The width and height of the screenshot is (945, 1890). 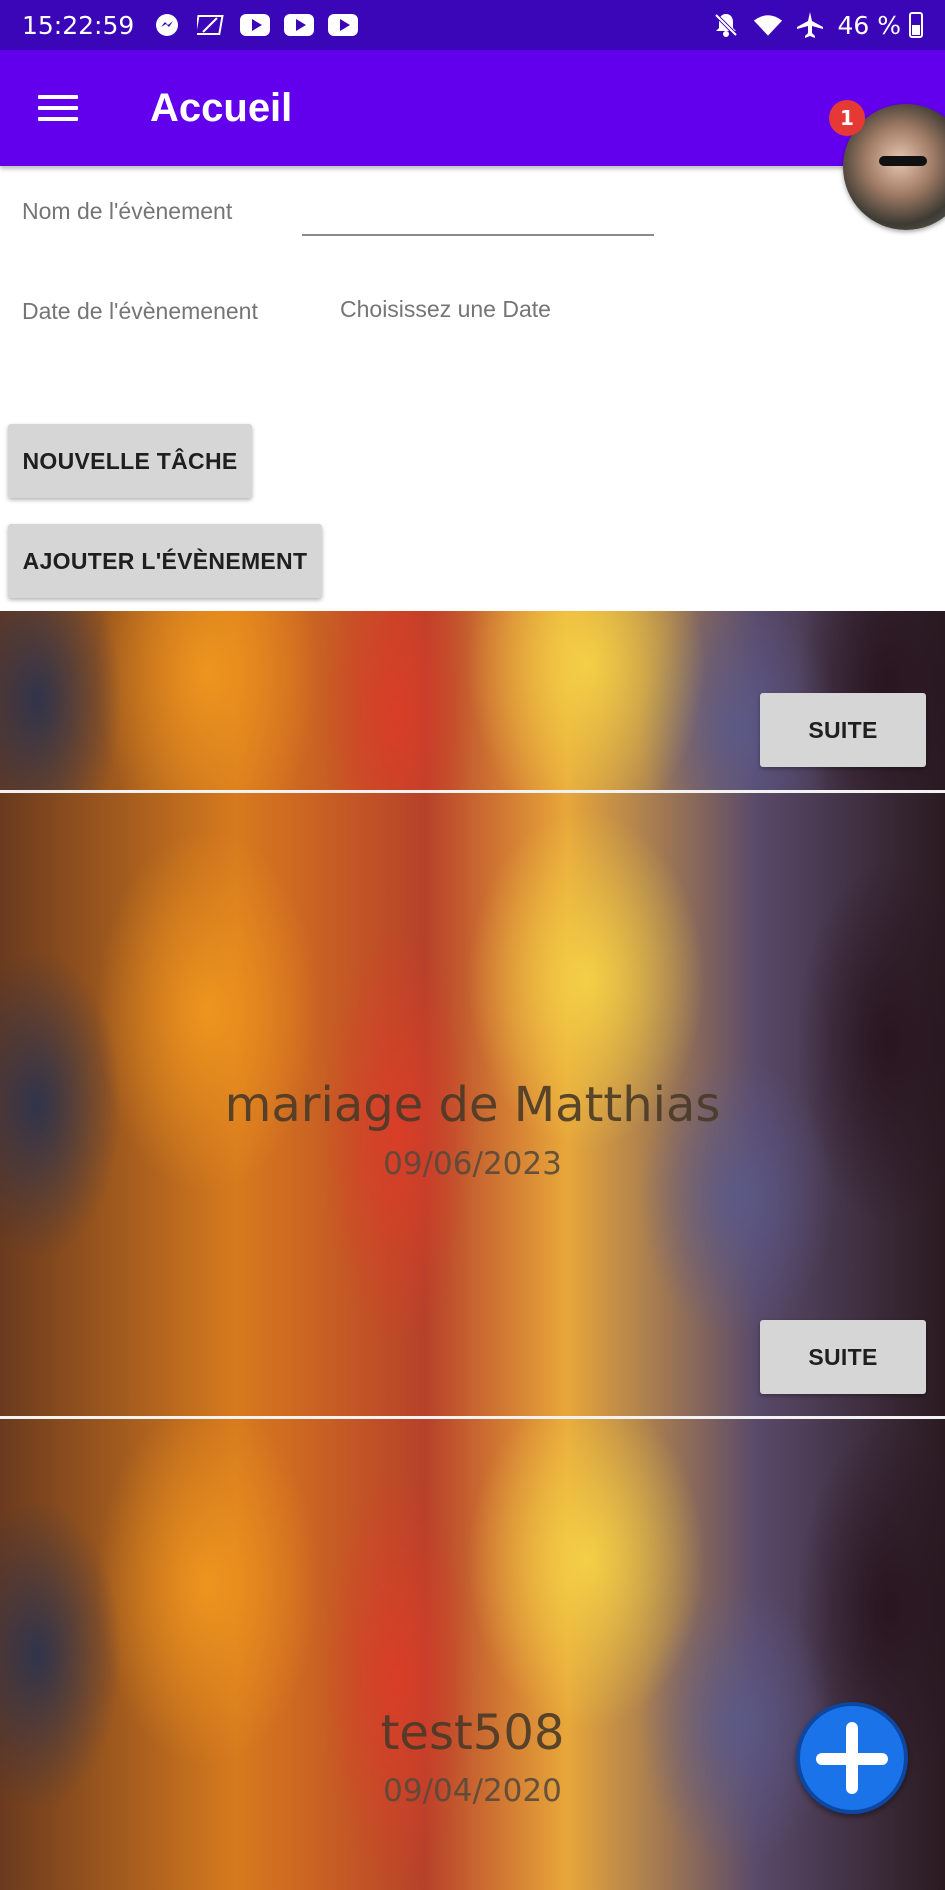 What do you see at coordinates (916, 25) in the screenshot?
I see `battery-icon` at bounding box center [916, 25].